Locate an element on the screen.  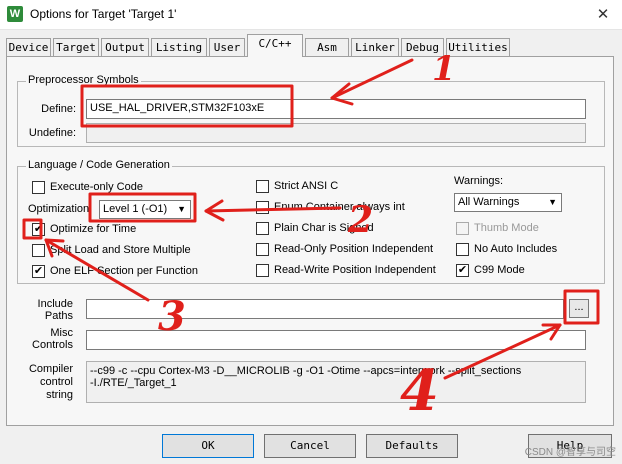
optimization-label: Optimization: is located at coordinates (60, 209).